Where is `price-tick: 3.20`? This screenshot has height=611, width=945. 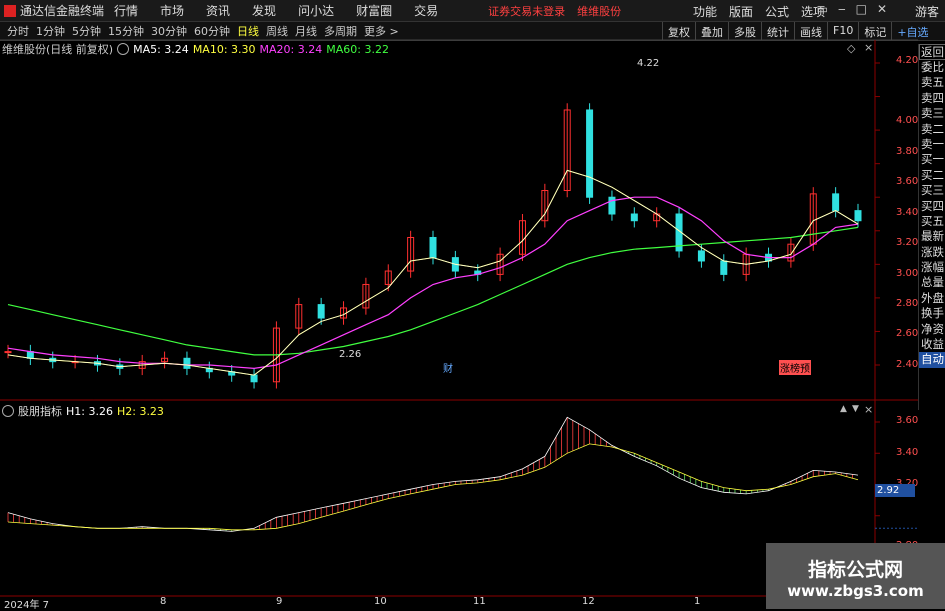 price-tick: 3.20 is located at coordinates (907, 242).